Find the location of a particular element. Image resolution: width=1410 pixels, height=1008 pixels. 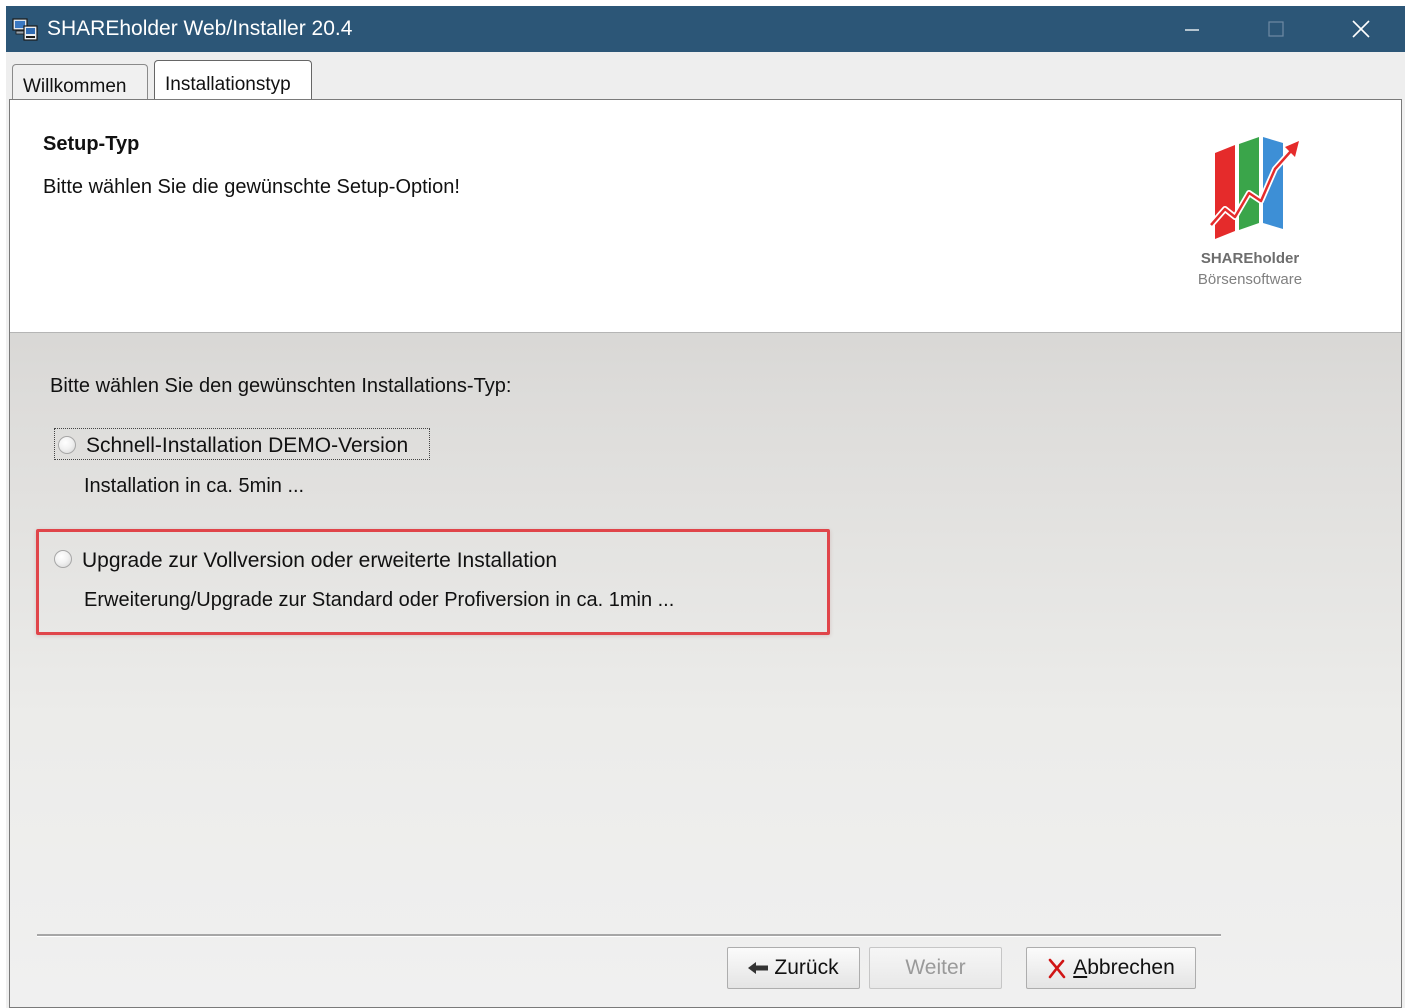

title-bar: SHAREholder Web/Installer 20.4 is located at coordinates (705, 29).